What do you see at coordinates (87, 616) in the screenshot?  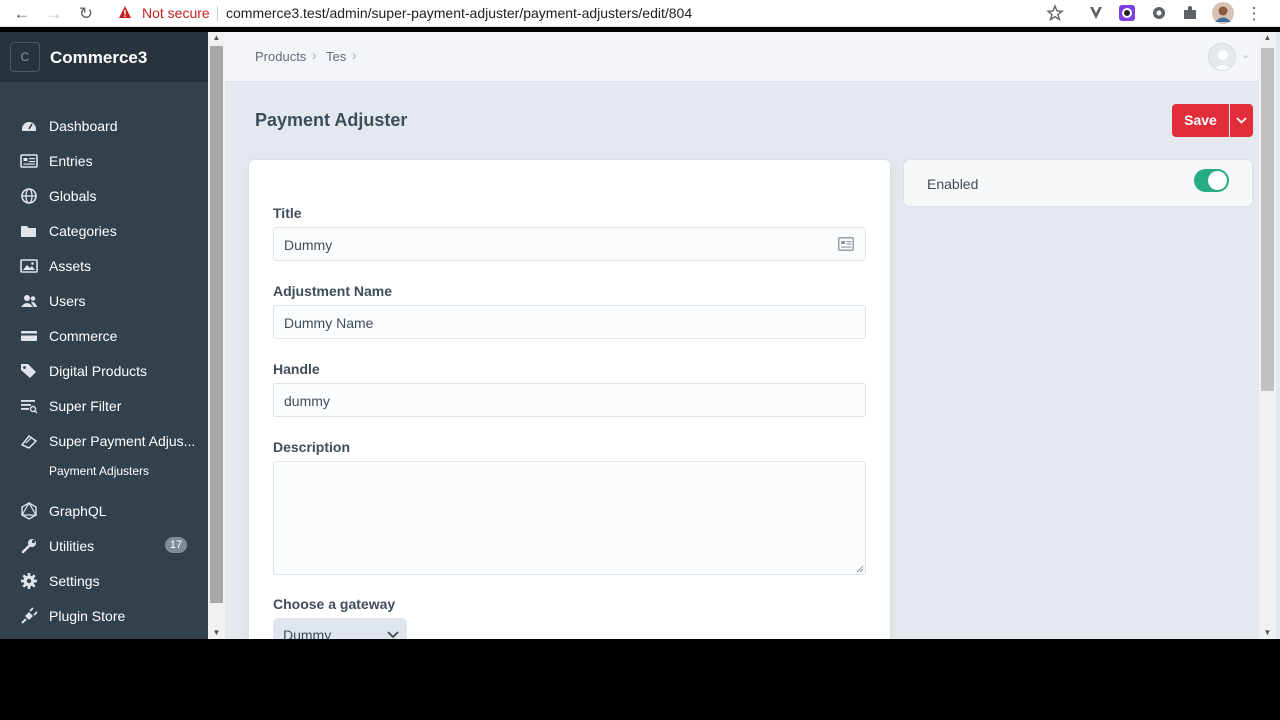 I see `sidebar-item-label: Plugin Store` at bounding box center [87, 616].